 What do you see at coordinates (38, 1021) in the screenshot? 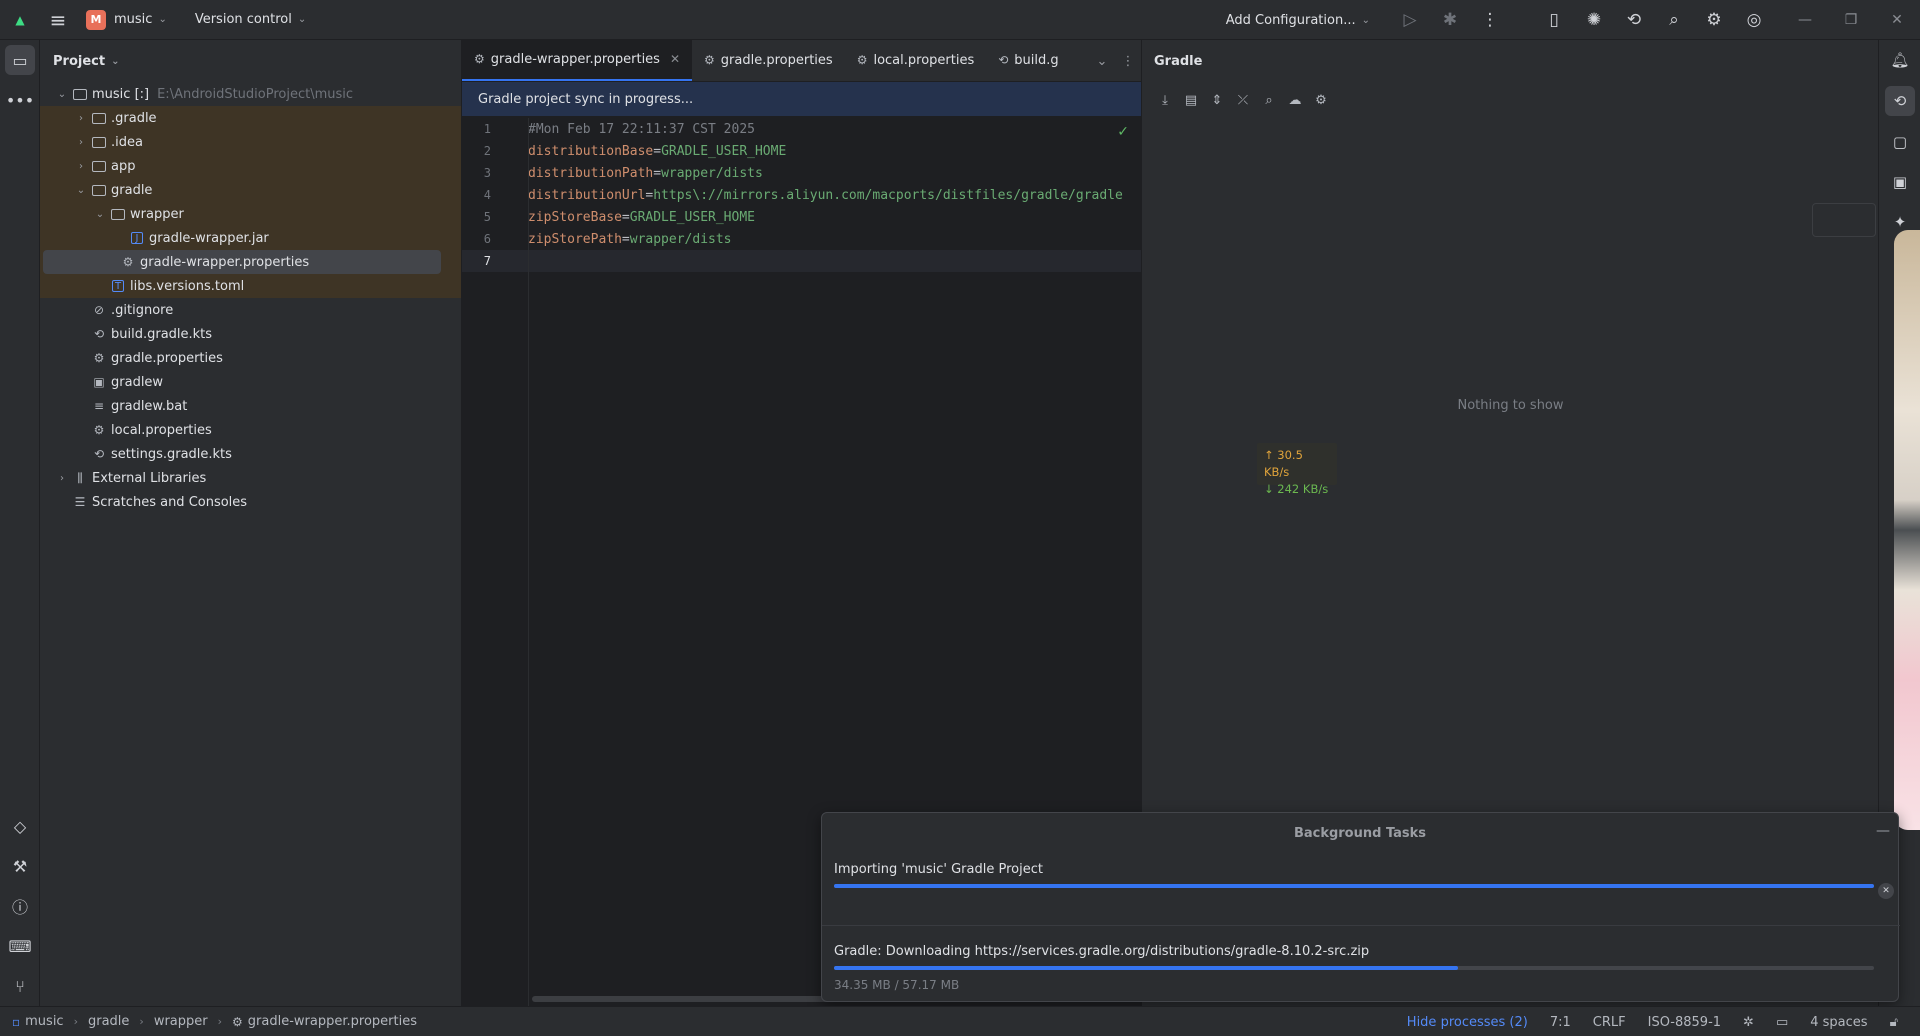
I see `breadcrumb-item: ▫ music` at bounding box center [38, 1021].